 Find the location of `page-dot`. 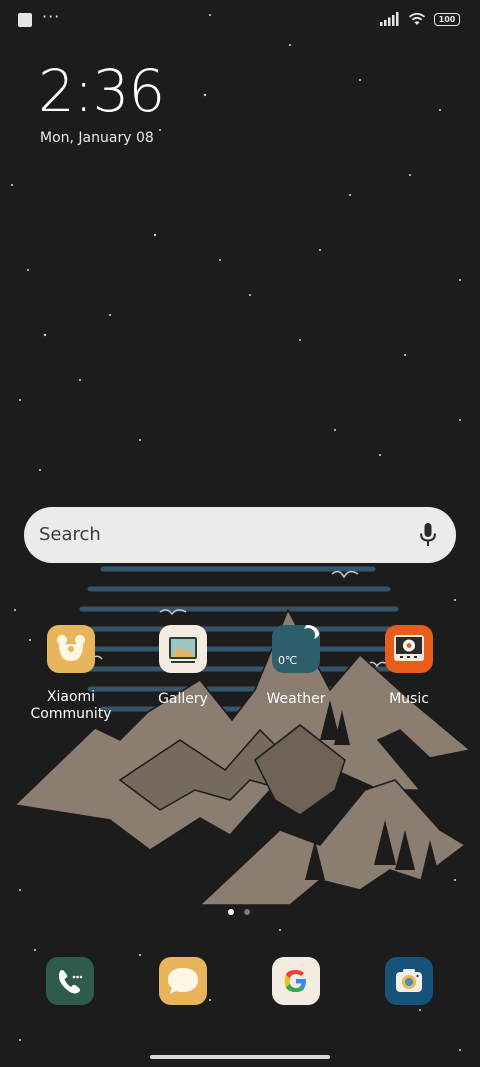

page-dot is located at coordinates (247, 912).